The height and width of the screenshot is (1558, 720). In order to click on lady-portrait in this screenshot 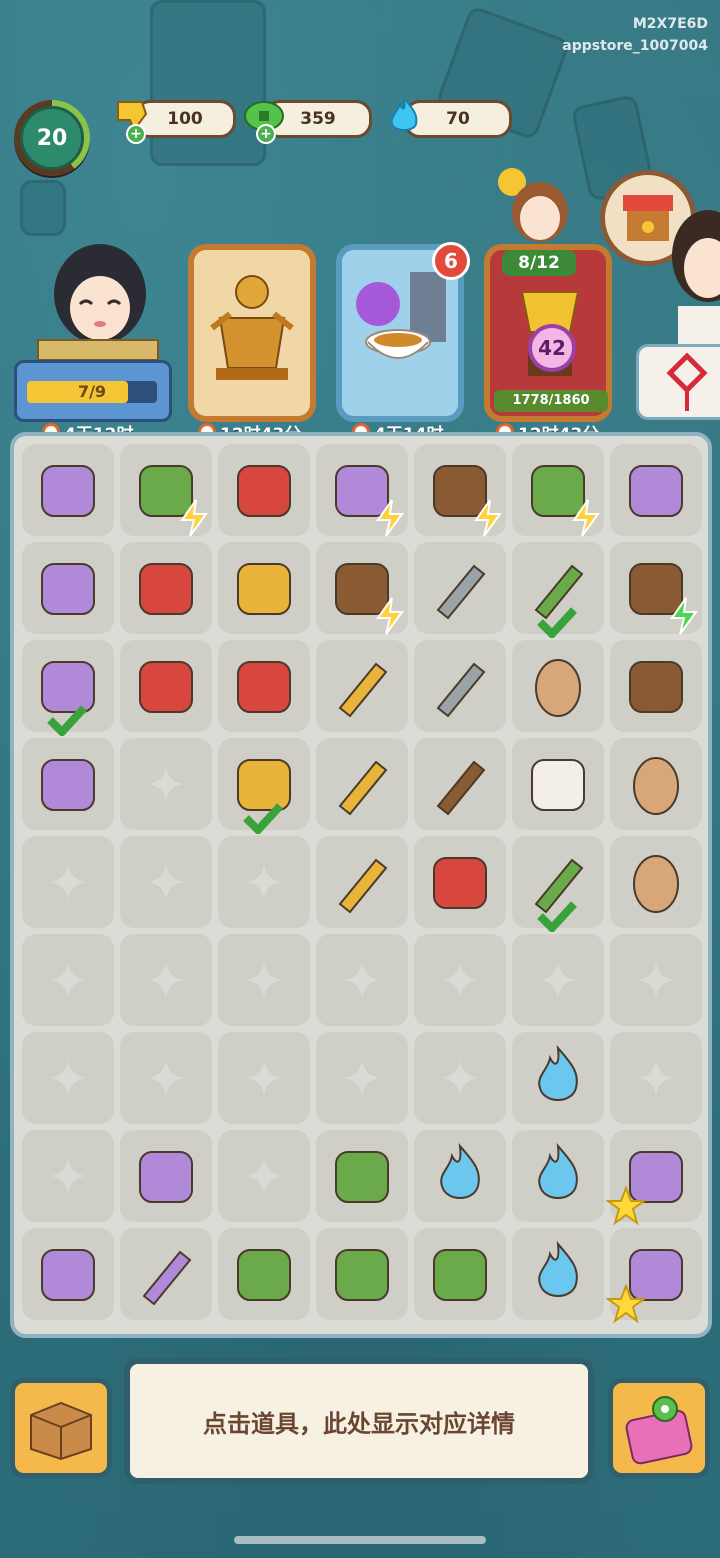, I will do `click(696, 277)`.